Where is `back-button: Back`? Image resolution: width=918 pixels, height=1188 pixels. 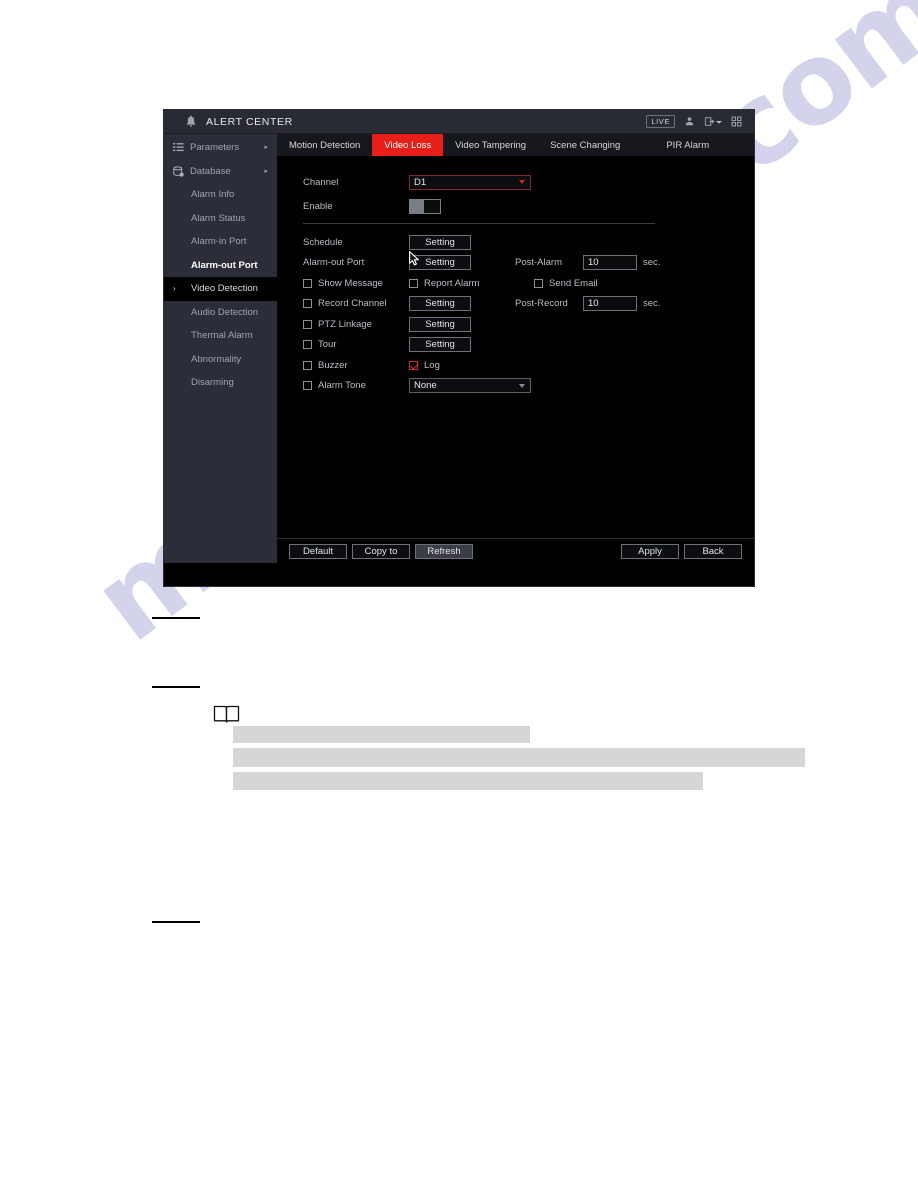
back-button: Back is located at coordinates (713, 551).